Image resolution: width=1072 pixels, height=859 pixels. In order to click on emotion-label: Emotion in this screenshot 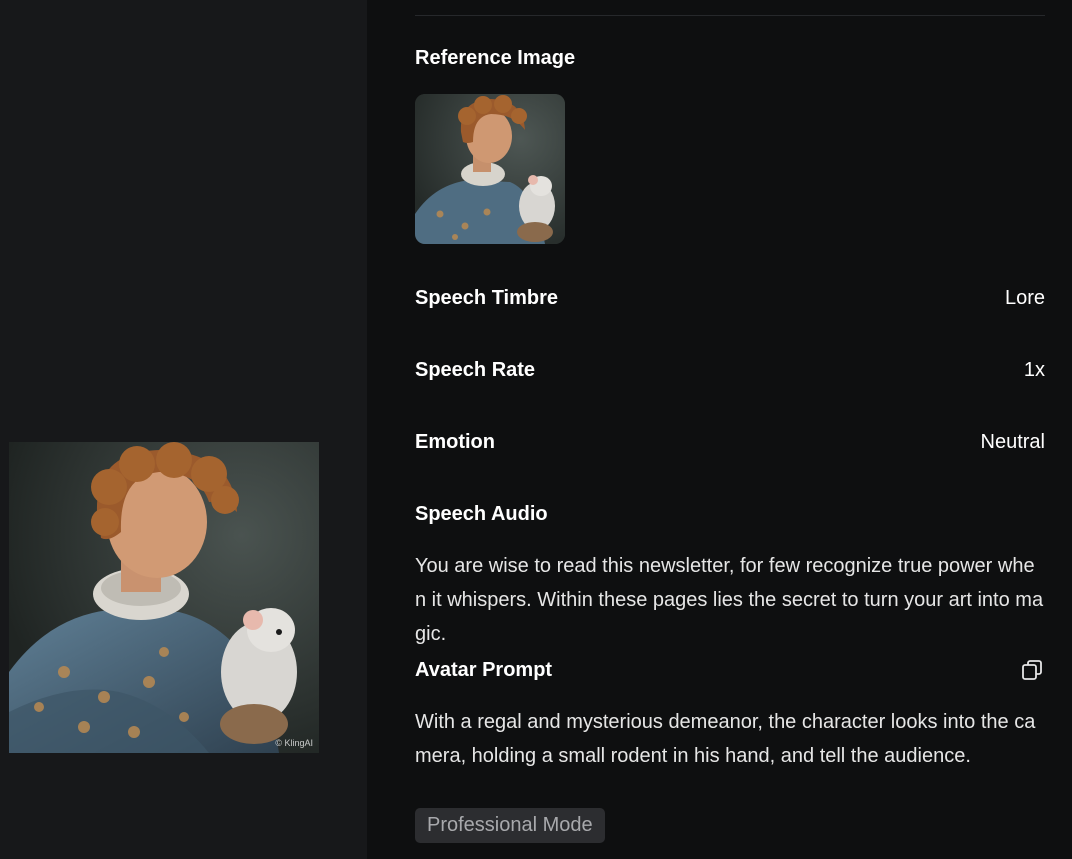, I will do `click(455, 442)`.